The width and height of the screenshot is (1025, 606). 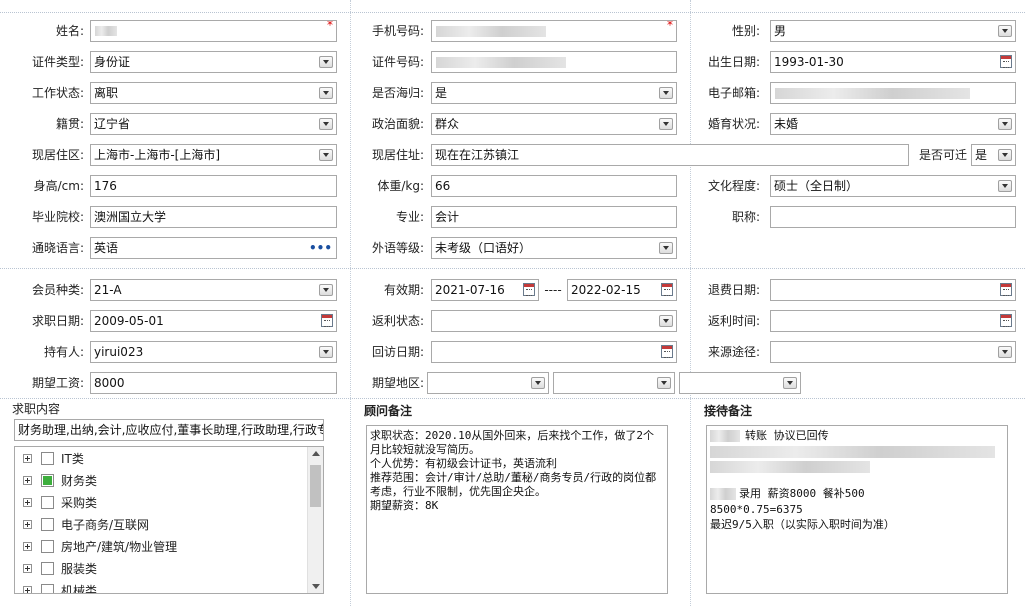 I want to click on notes-divider, so click(x=512, y=398).